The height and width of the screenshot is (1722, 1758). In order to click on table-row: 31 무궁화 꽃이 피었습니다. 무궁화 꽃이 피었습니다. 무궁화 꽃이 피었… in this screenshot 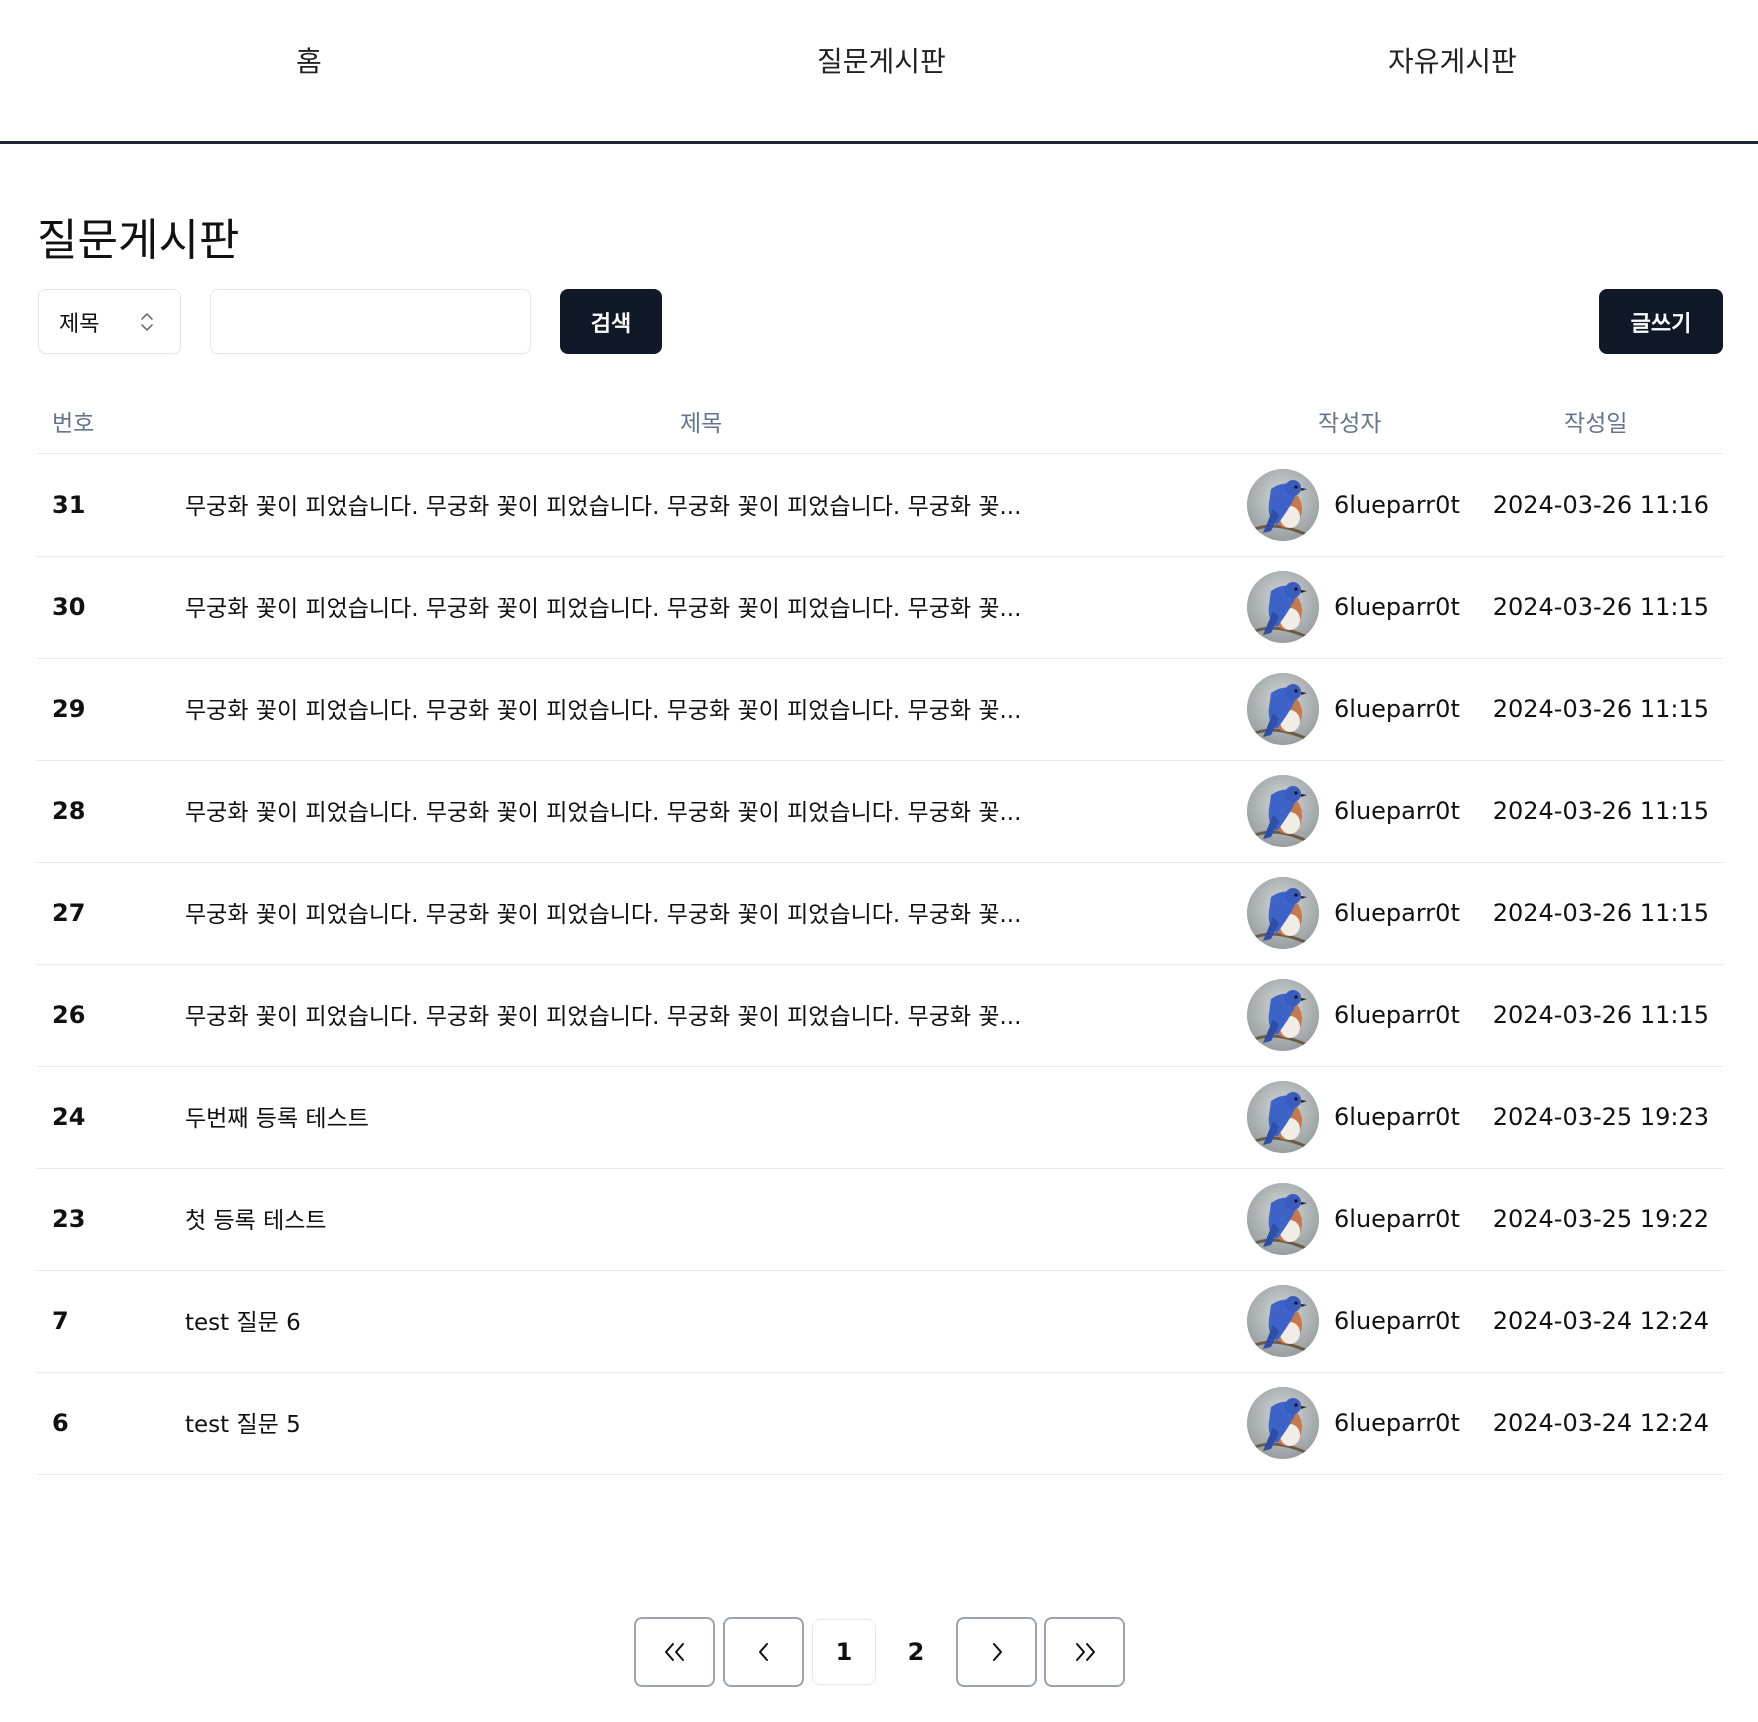, I will do `click(880, 506)`.